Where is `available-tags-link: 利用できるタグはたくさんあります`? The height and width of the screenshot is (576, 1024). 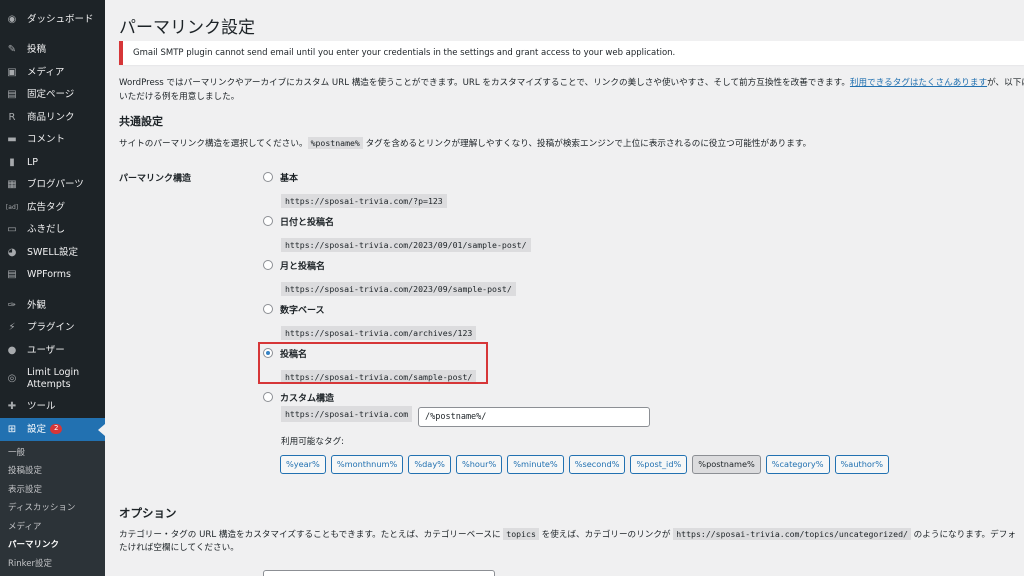 available-tags-link: 利用できるタグはたくさんあります is located at coordinates (918, 83).